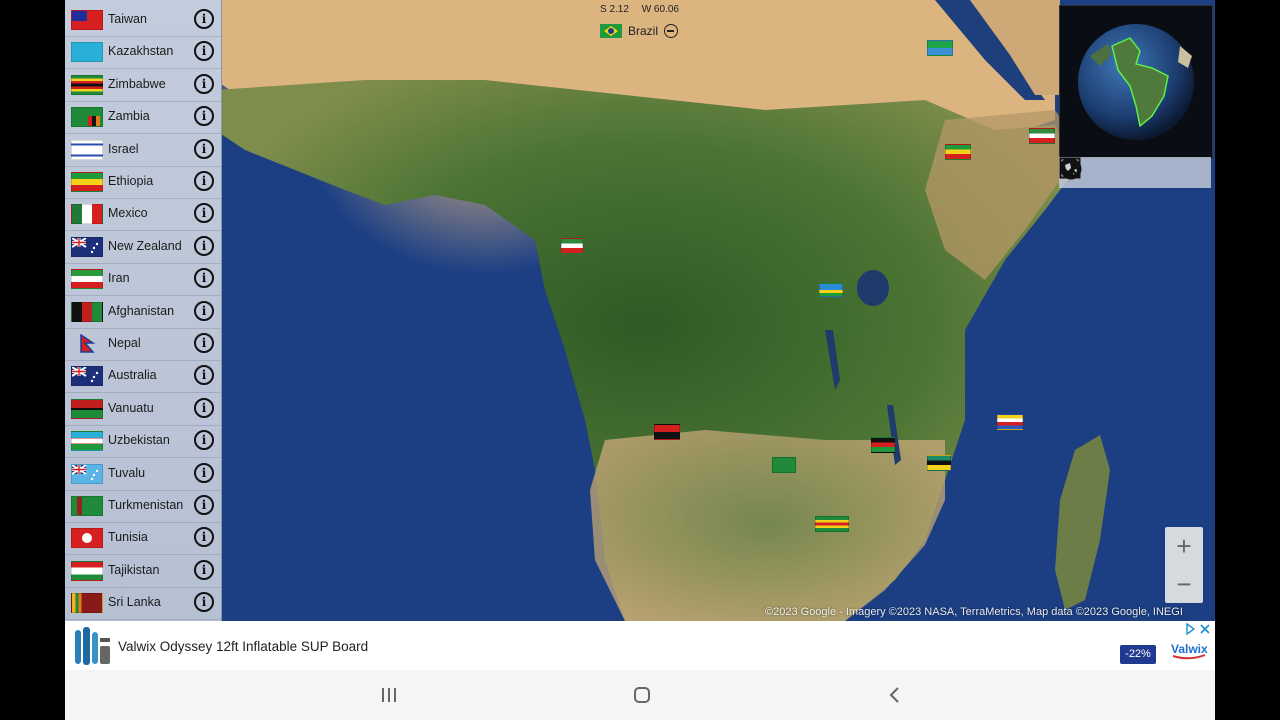 The image size is (1280, 720). Describe the element at coordinates (883, 445) in the screenshot. I see `malawi-map-flag` at that location.